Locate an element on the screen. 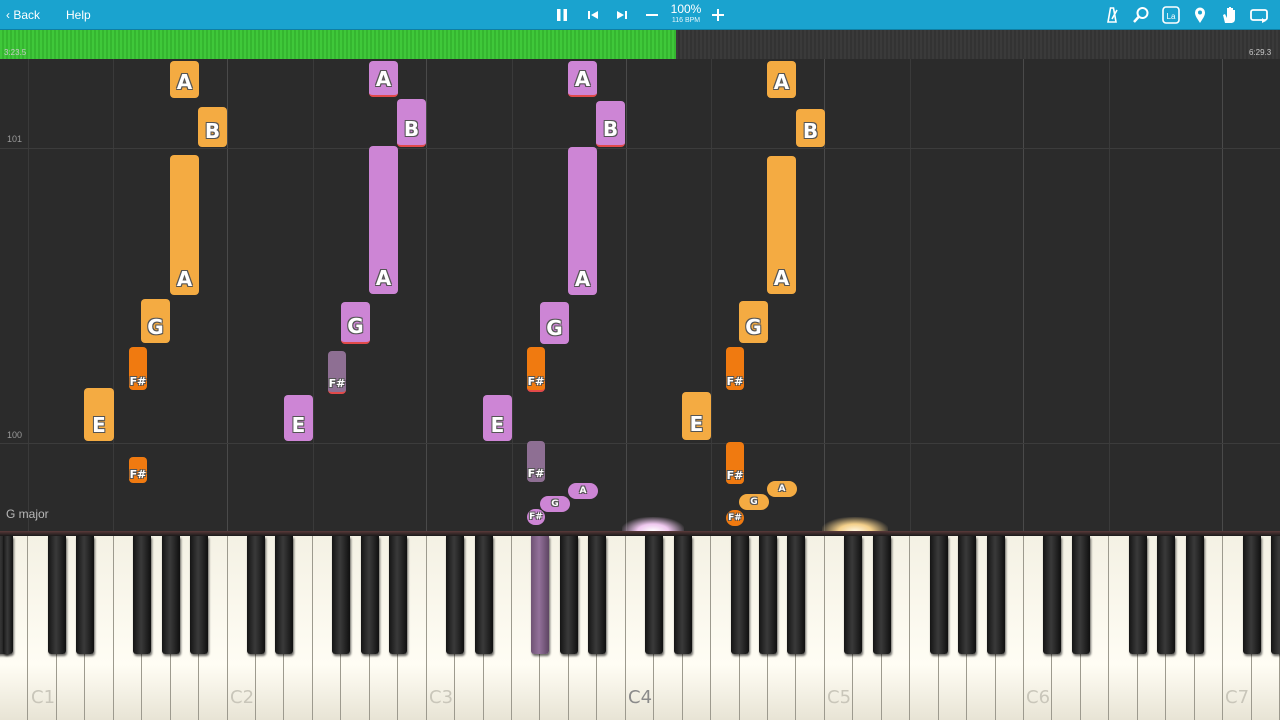 This screenshot has width=1280, height=720. plus-icon is located at coordinates (718, 15).